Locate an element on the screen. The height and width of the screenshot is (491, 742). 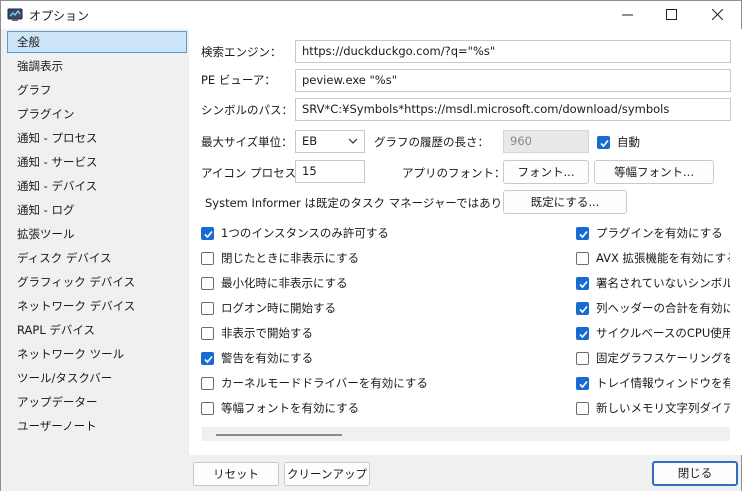
sidebar-item-user-notes: ユーザーノート is located at coordinates (97, 426).